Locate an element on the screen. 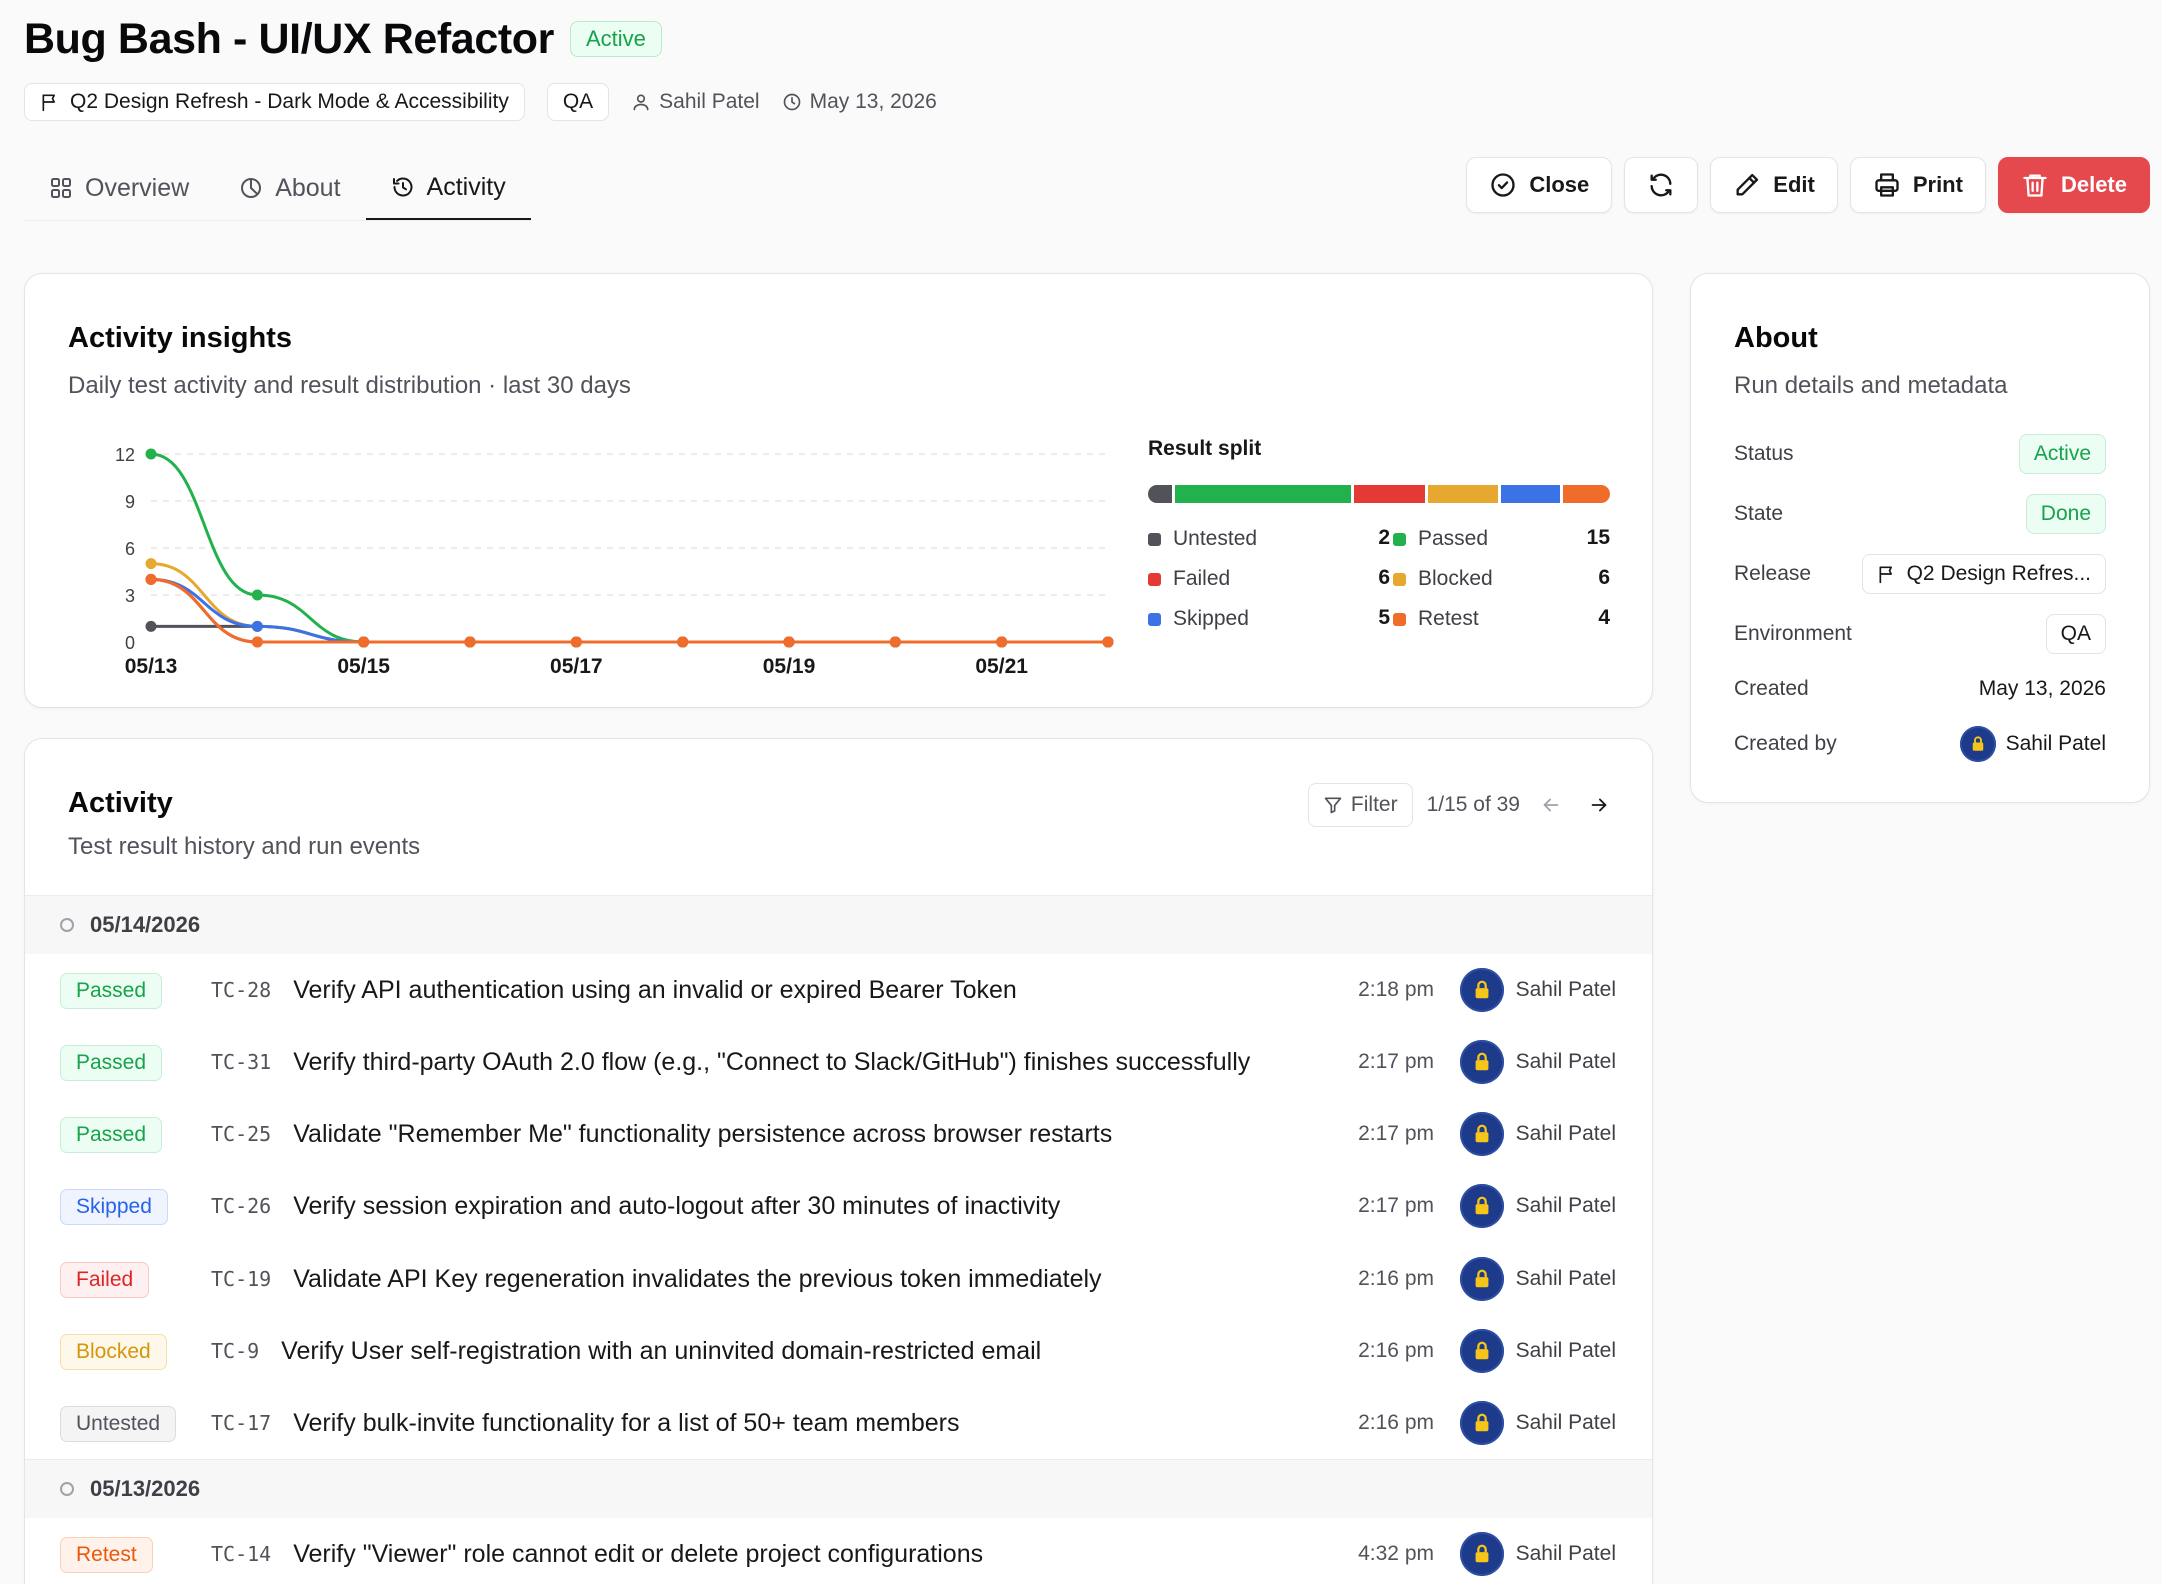  y-tick-label: 9 is located at coordinates (130, 502).